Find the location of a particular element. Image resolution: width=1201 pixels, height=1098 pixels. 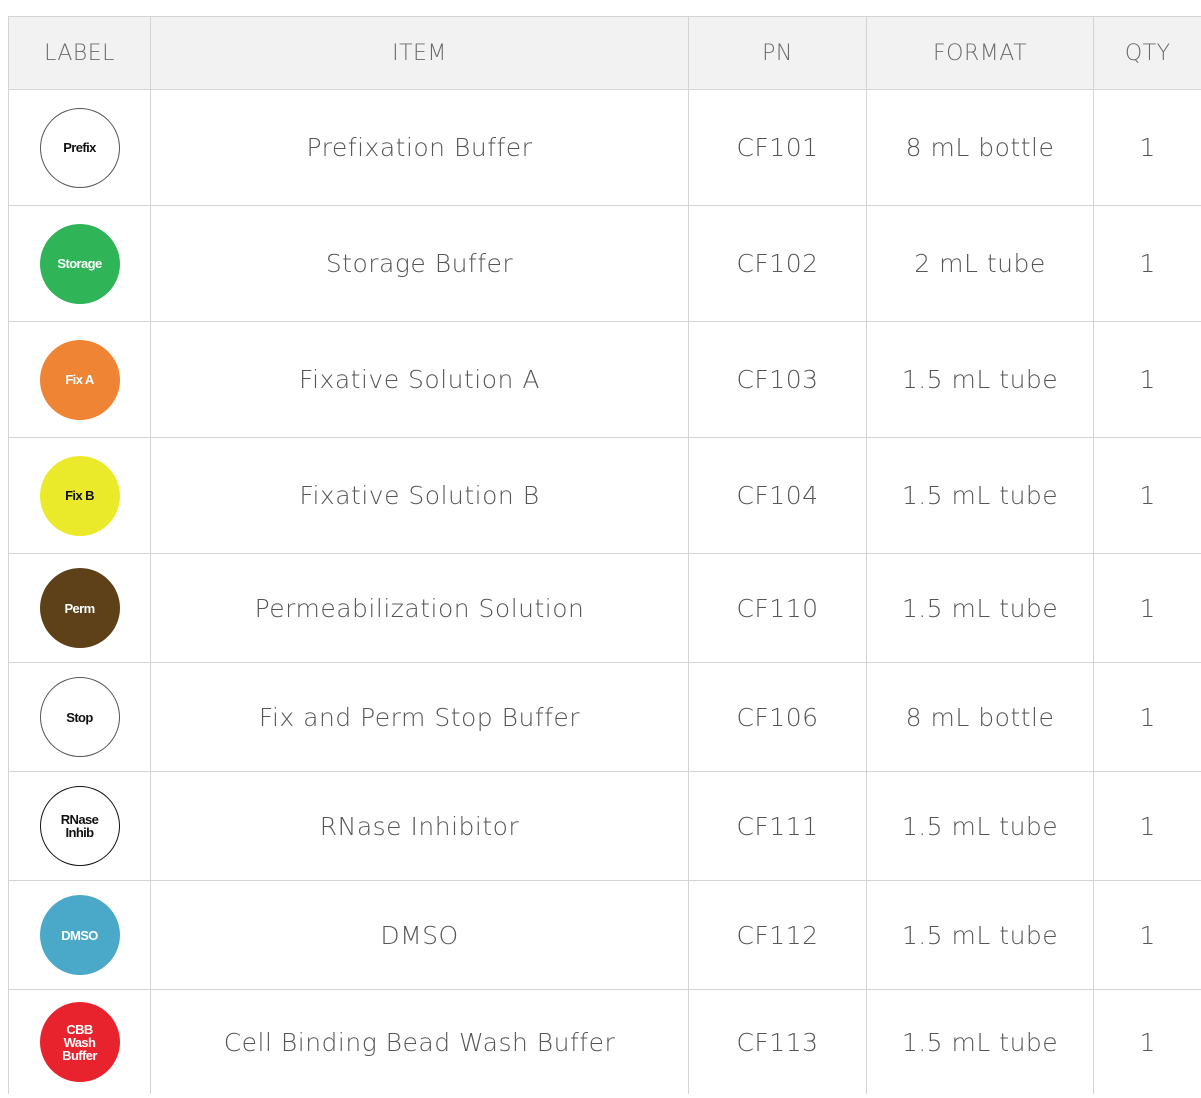

item-cell: Fixative Solution B is located at coordinates (419, 495).